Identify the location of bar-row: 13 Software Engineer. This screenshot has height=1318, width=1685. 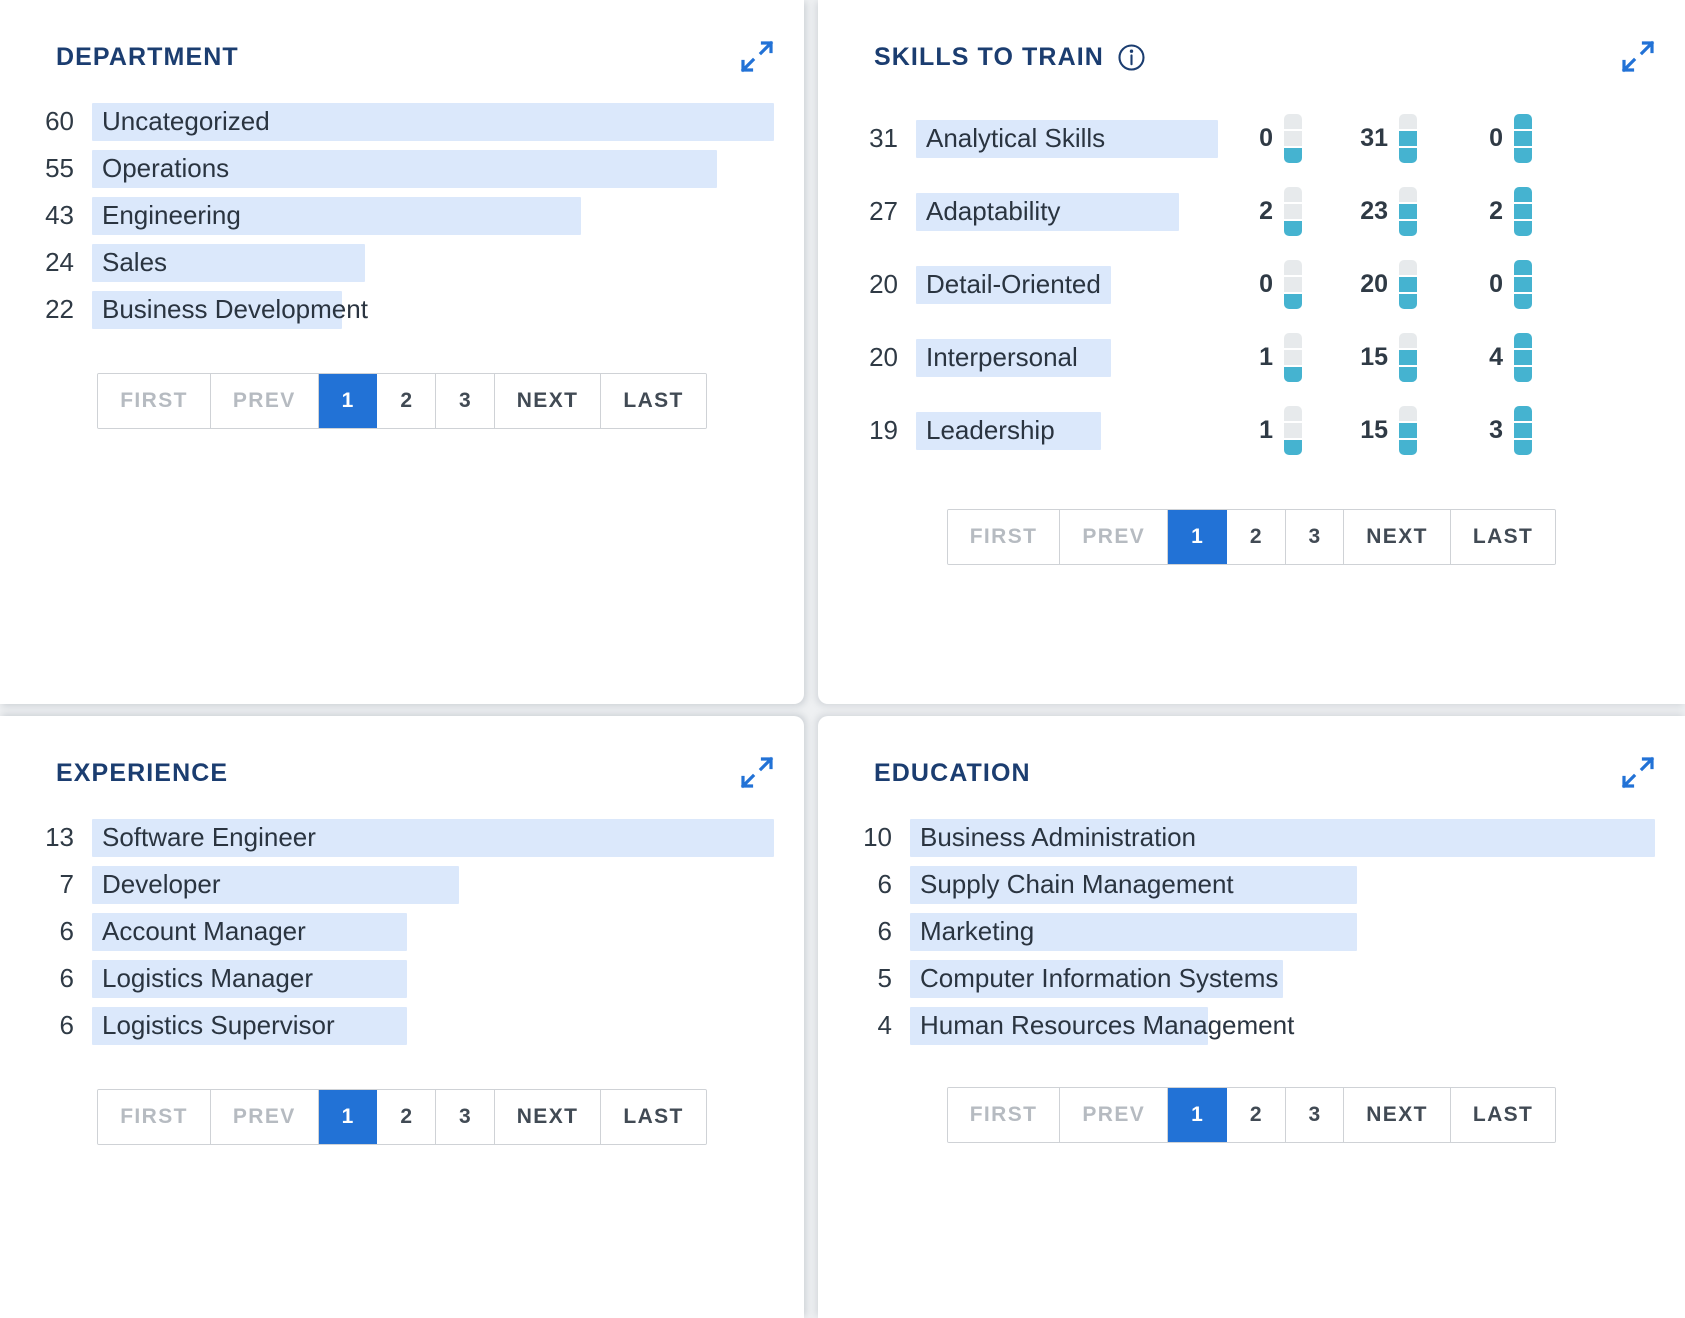
(404, 837).